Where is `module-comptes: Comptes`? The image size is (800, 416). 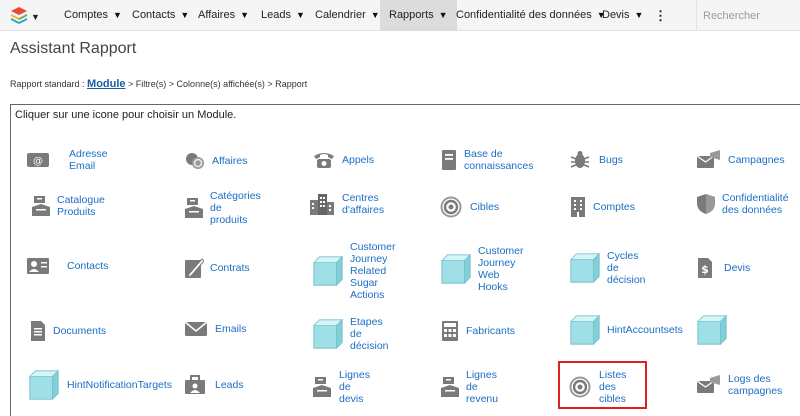 module-comptes: Comptes is located at coordinates (602, 207).